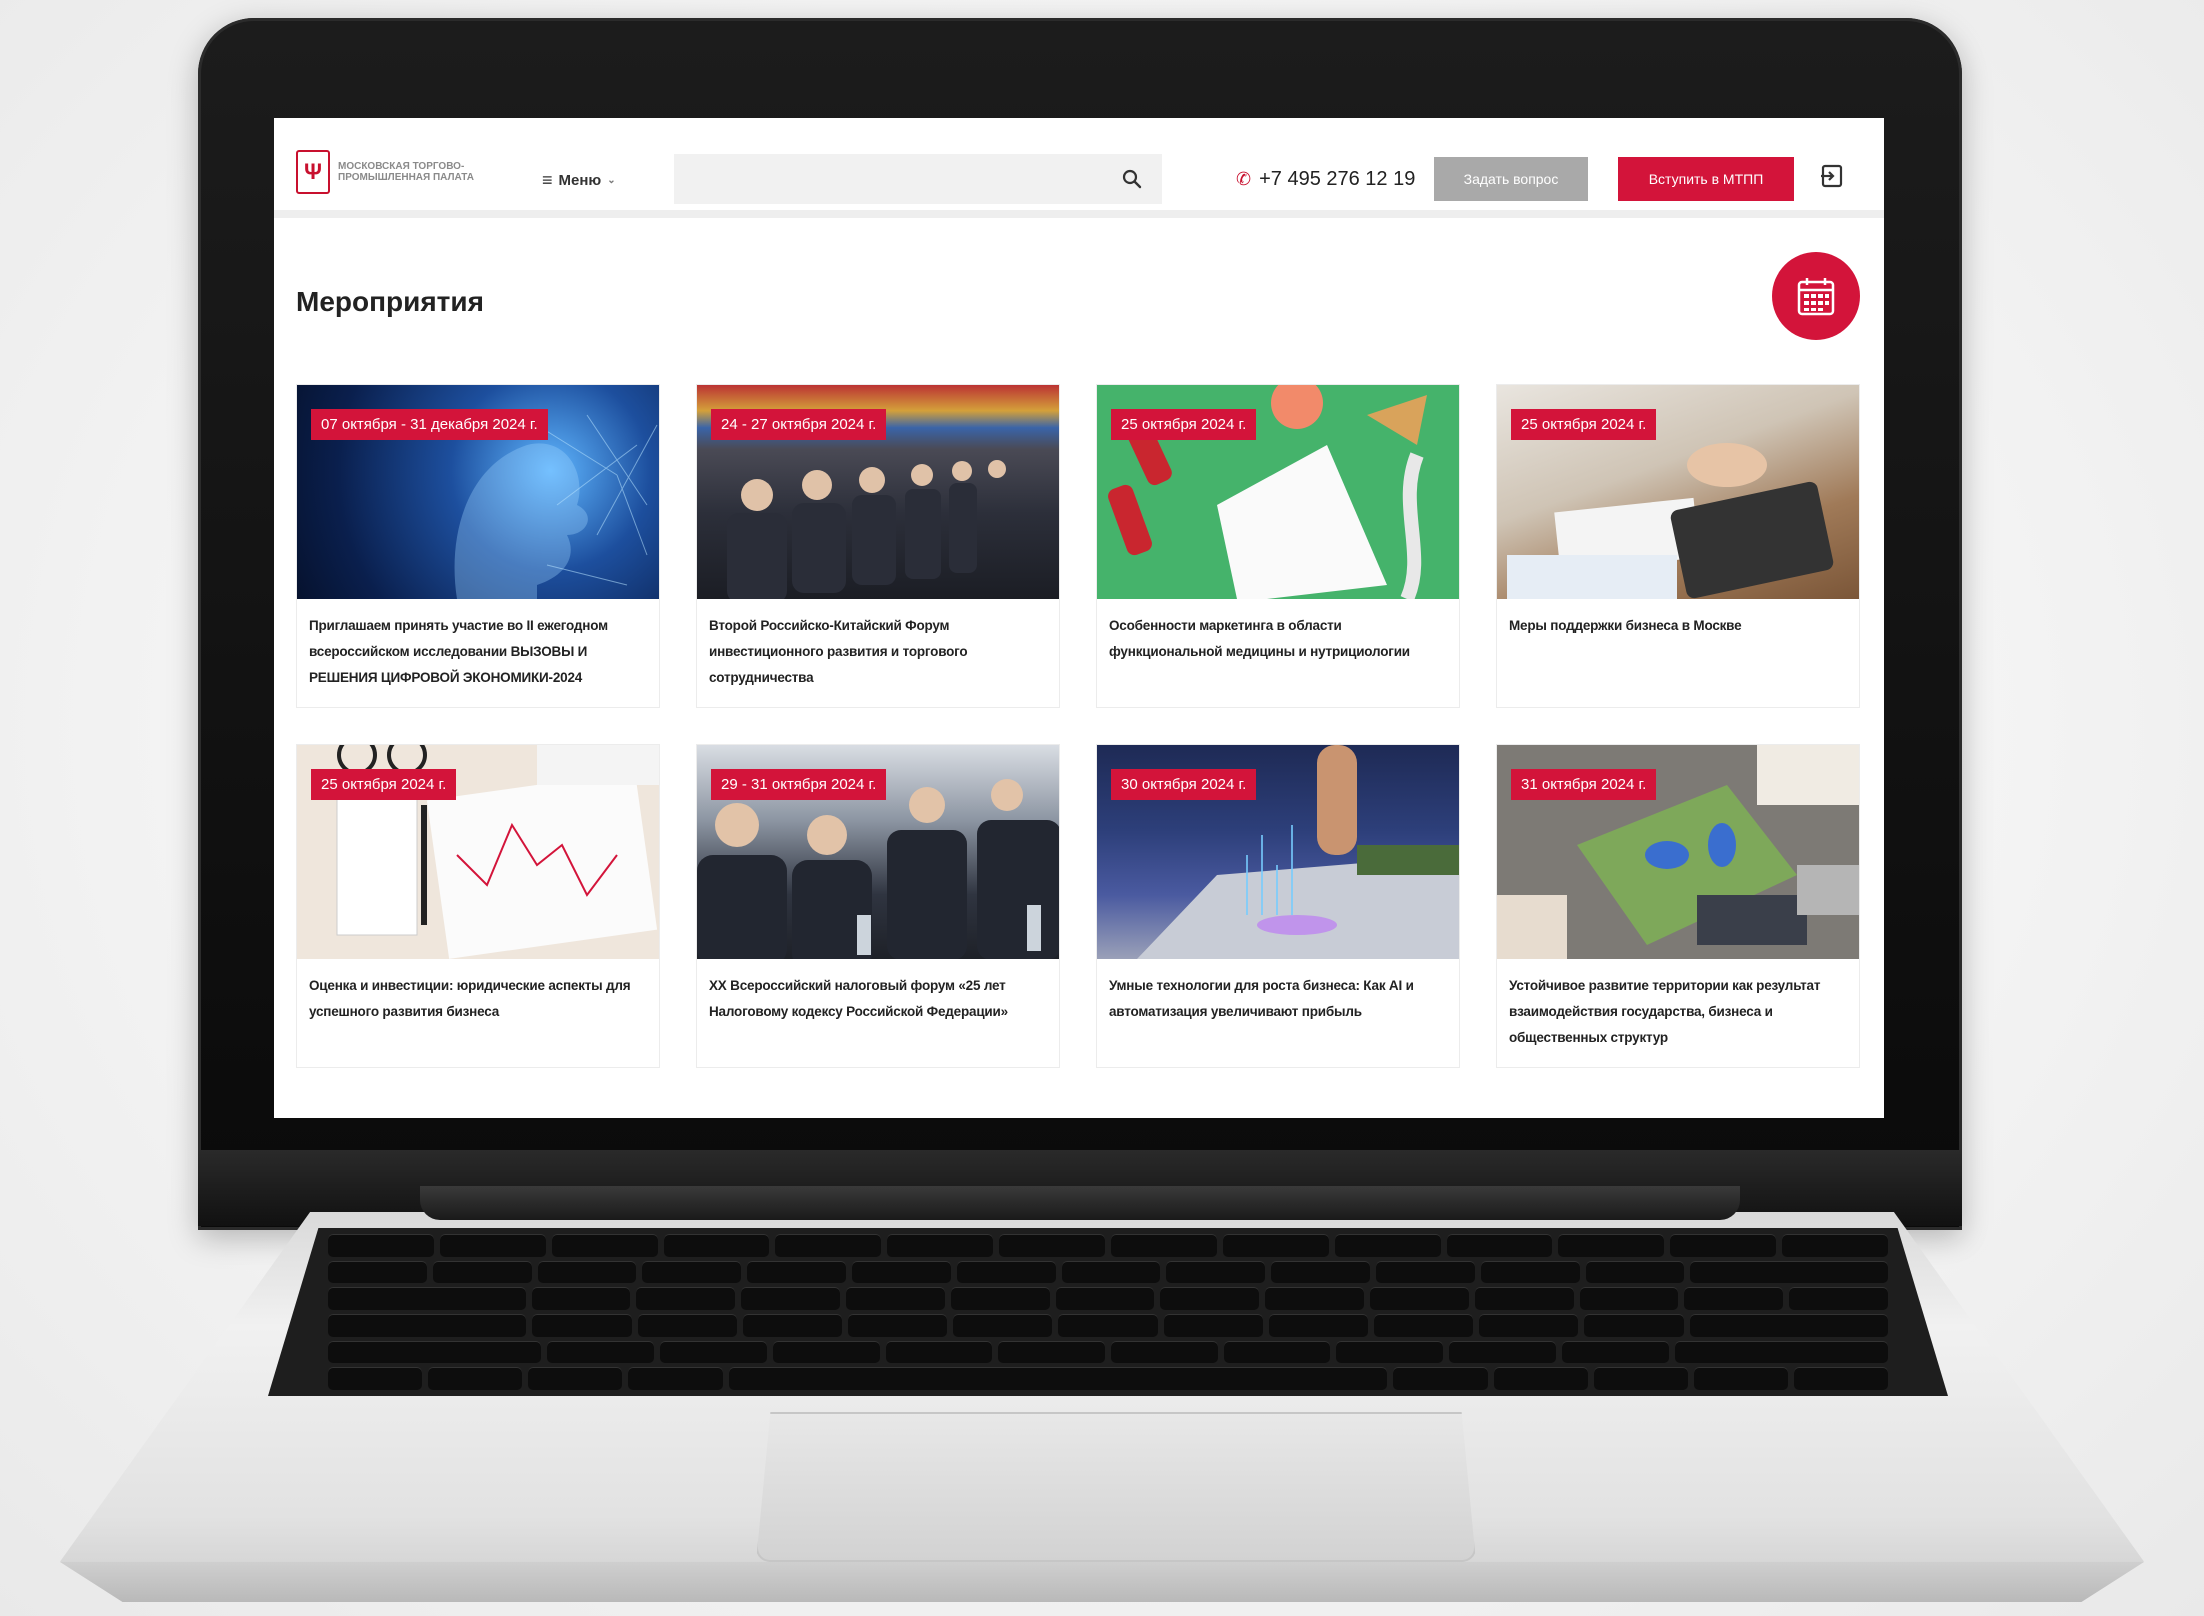 The image size is (2204, 1616). Describe the element at coordinates (1278, 852) in the screenshot. I see `event-image-laptop-hologram: 30 октября 2024 г.` at that location.